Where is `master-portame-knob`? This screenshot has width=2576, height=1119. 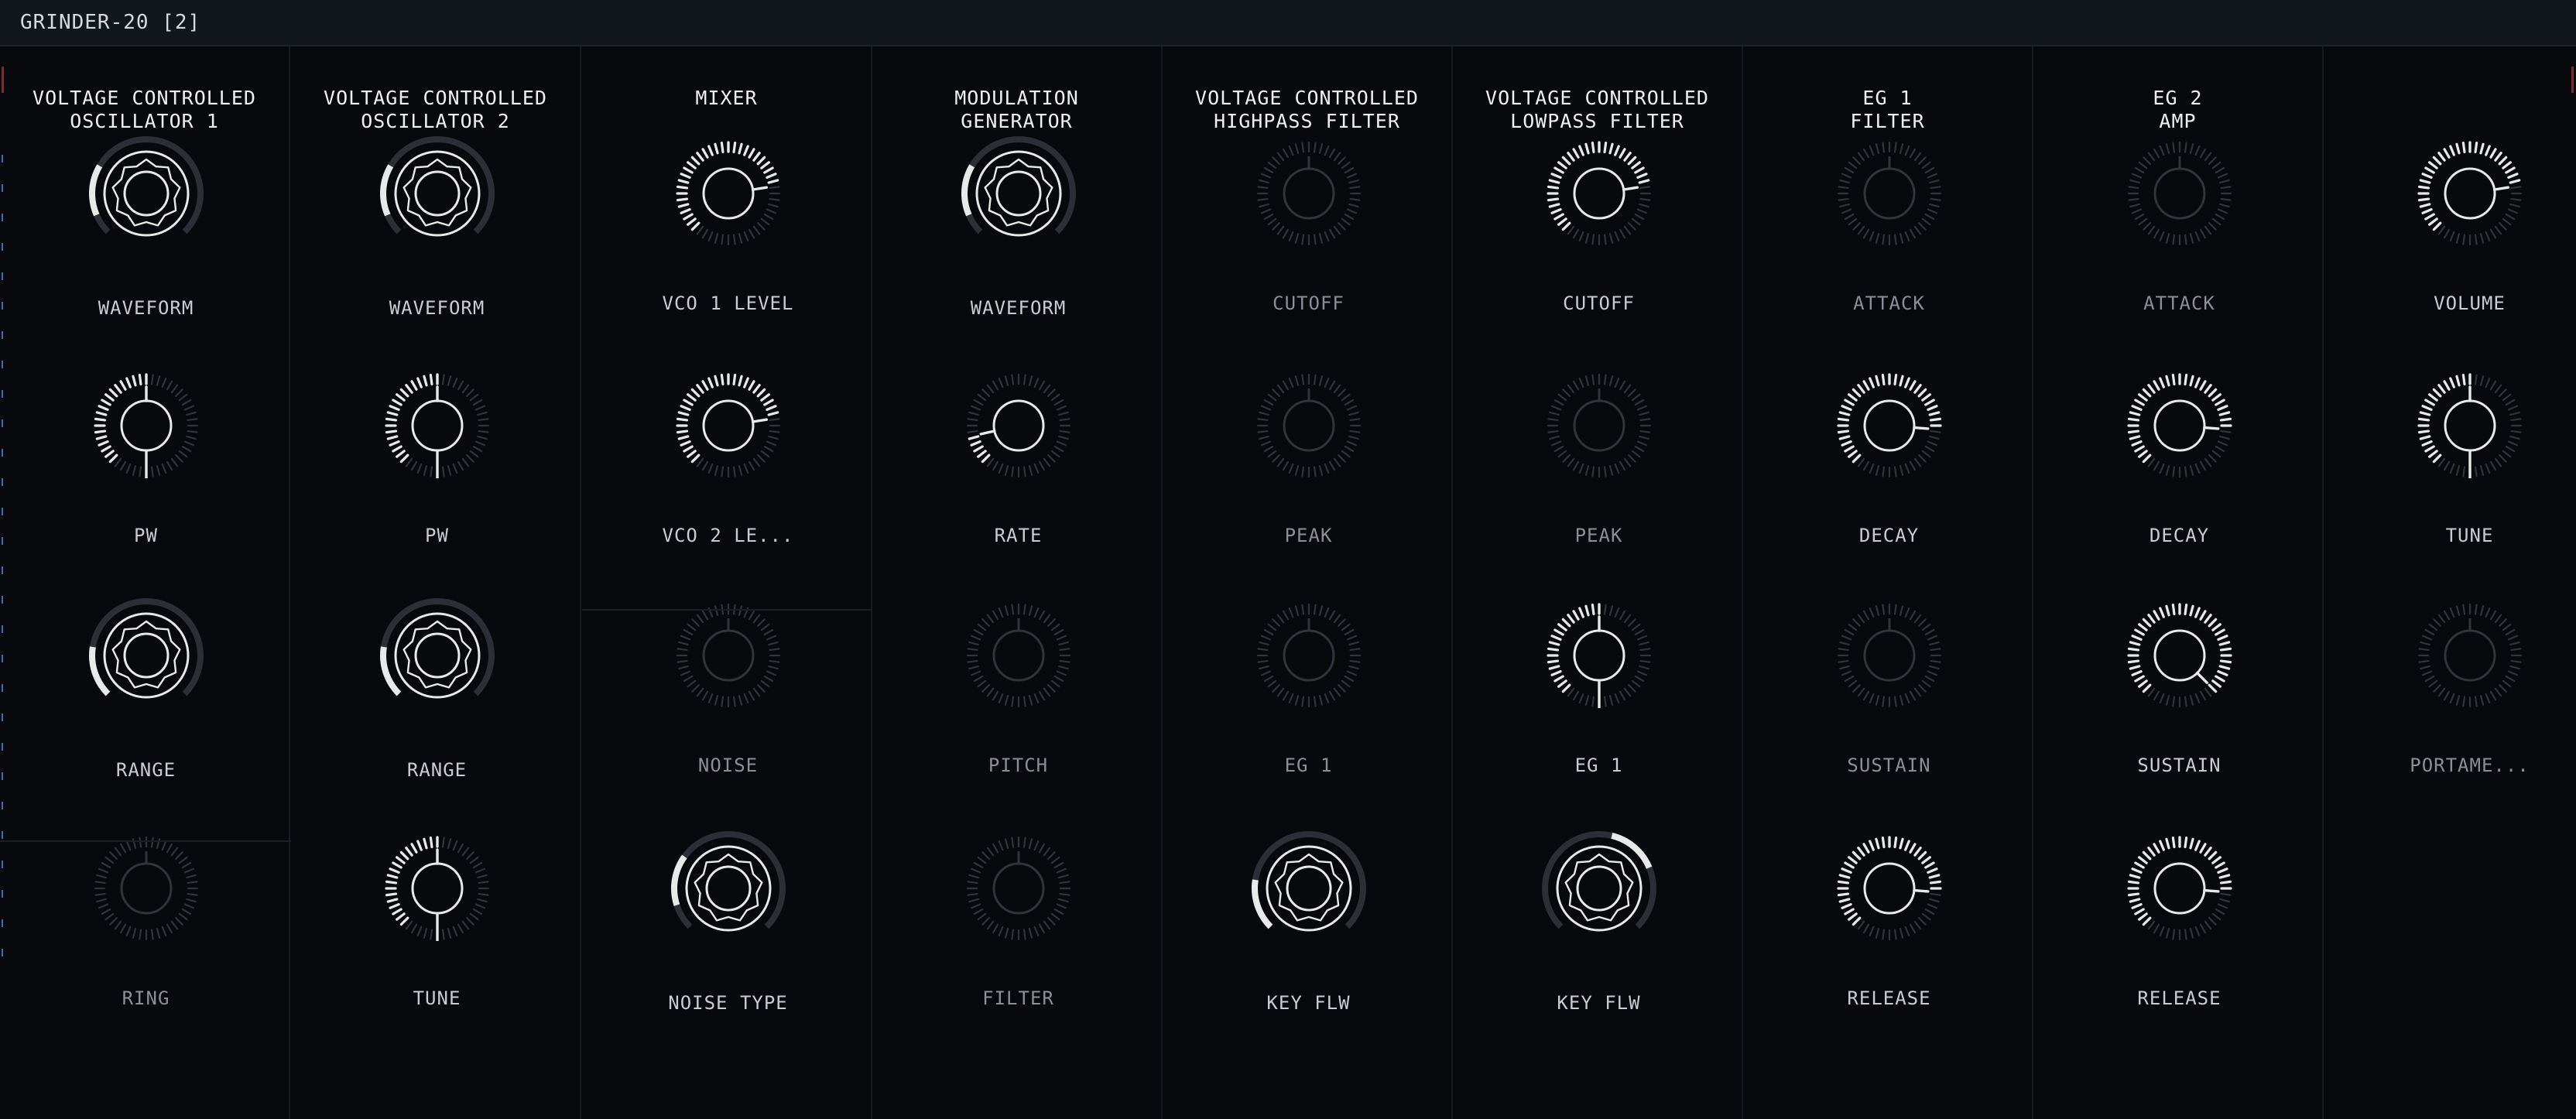 master-portame-knob is located at coordinates (2470, 655).